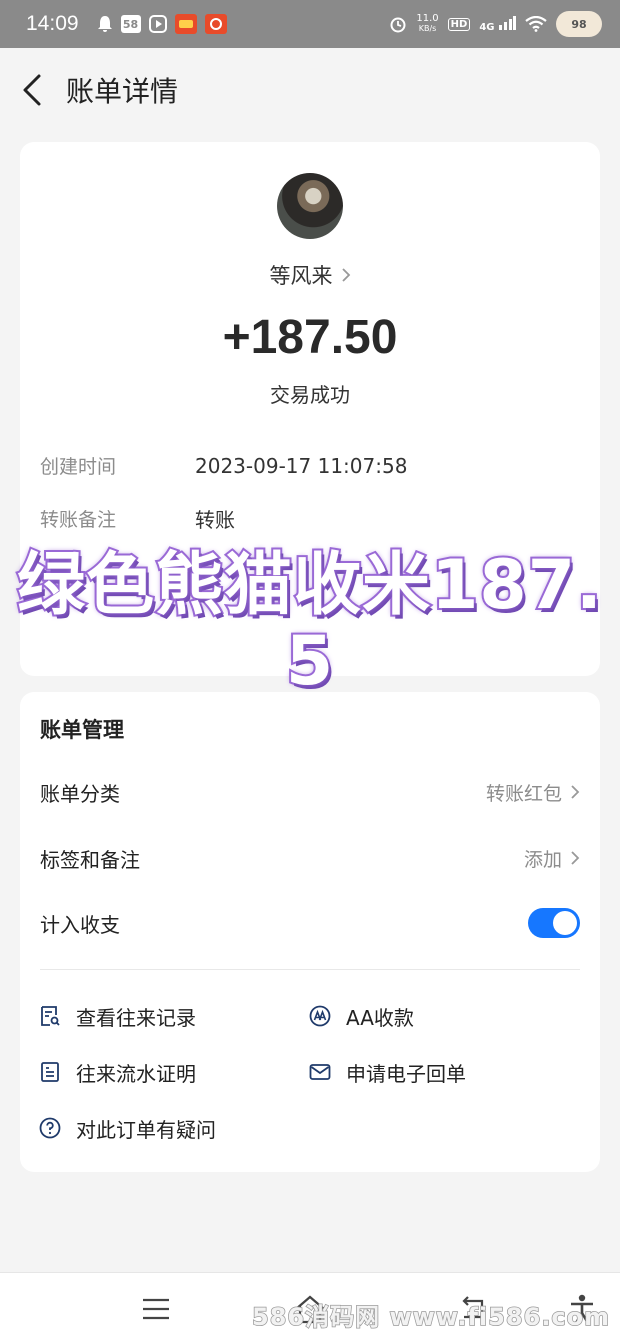 The width and height of the screenshot is (620, 1344). What do you see at coordinates (487, 27) in the screenshot?
I see `network-type: 4G` at bounding box center [487, 27].